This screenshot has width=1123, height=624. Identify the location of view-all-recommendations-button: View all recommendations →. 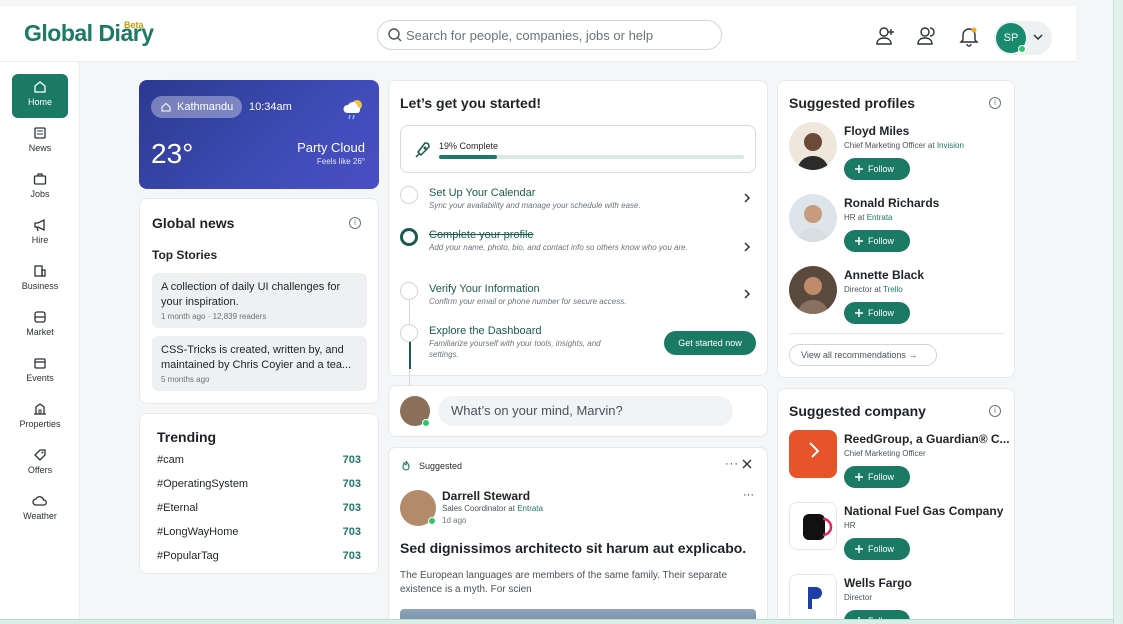
(863, 355).